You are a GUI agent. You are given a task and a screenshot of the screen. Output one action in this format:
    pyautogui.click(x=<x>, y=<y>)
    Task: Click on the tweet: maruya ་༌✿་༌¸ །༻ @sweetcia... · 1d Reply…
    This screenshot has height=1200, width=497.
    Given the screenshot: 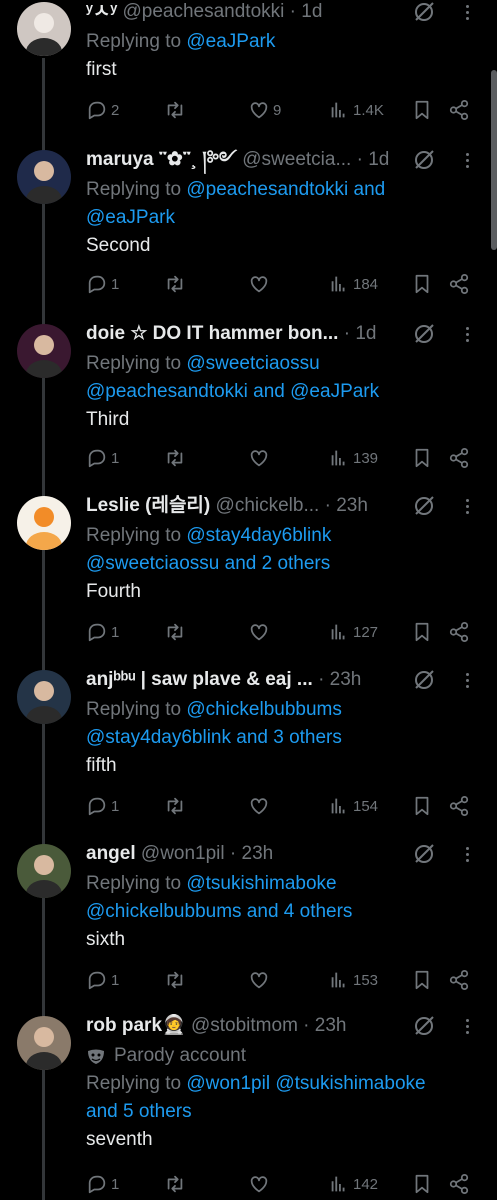 What is the action you would take?
    pyautogui.click(x=248, y=235)
    